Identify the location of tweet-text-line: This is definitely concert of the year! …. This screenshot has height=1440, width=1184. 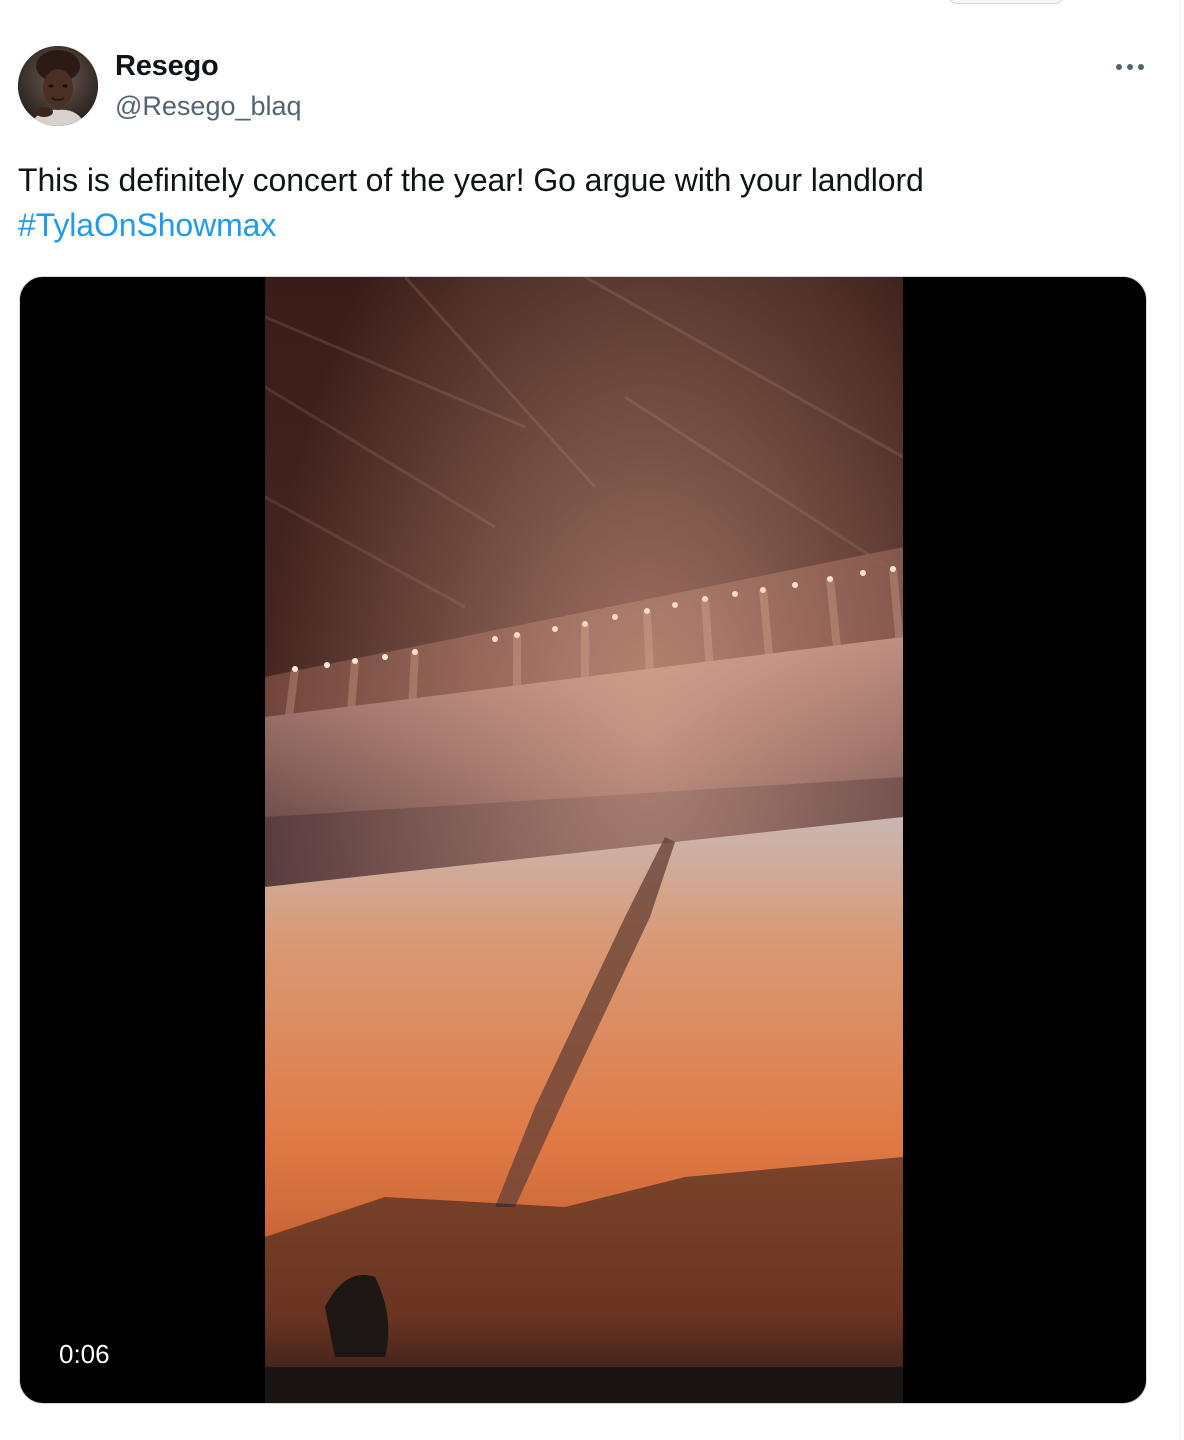
(471, 180).